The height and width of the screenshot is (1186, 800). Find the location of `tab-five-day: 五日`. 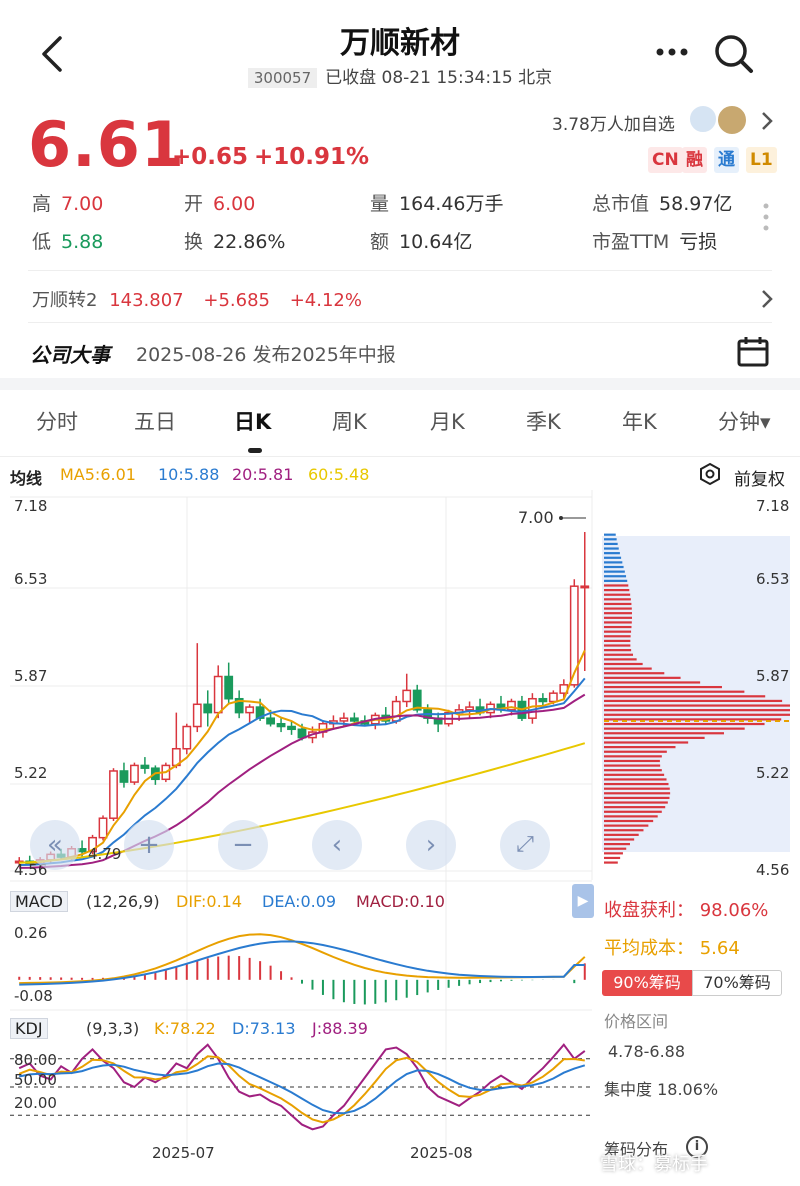

tab-five-day: 五日 is located at coordinates (155, 421).